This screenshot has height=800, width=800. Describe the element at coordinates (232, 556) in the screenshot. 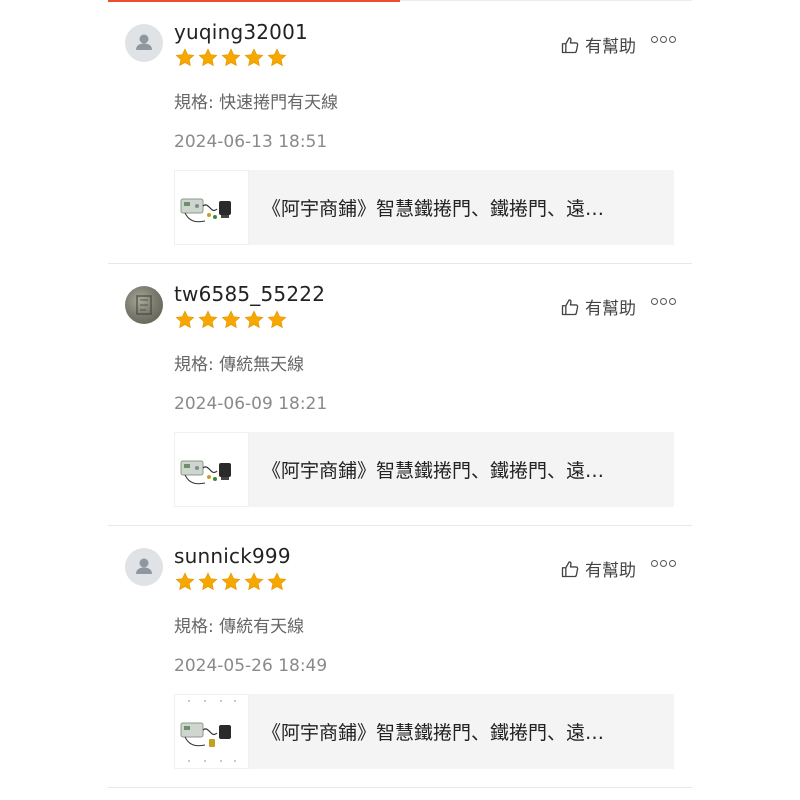

I see `reviewer-username: sunnick999` at that location.